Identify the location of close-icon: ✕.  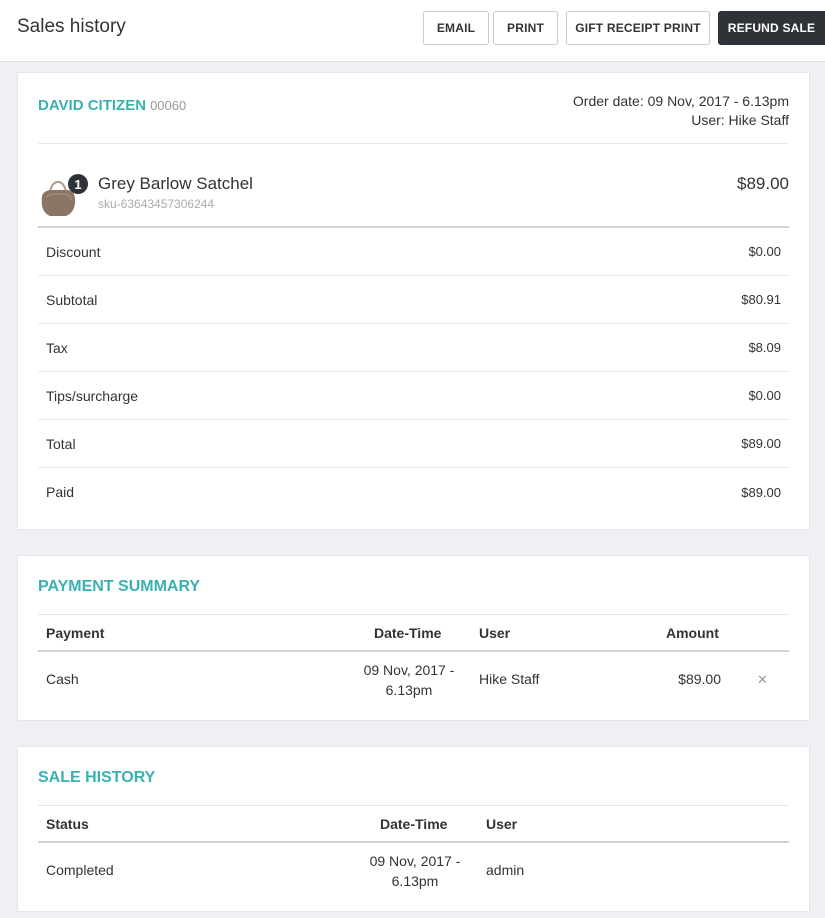
(762, 680).